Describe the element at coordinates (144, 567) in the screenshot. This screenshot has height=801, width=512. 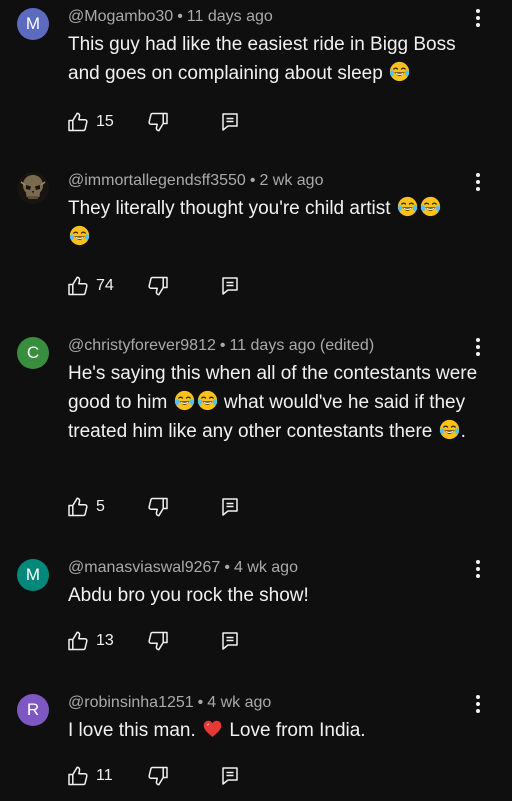
I see `username: @manasviaswal9267` at that location.